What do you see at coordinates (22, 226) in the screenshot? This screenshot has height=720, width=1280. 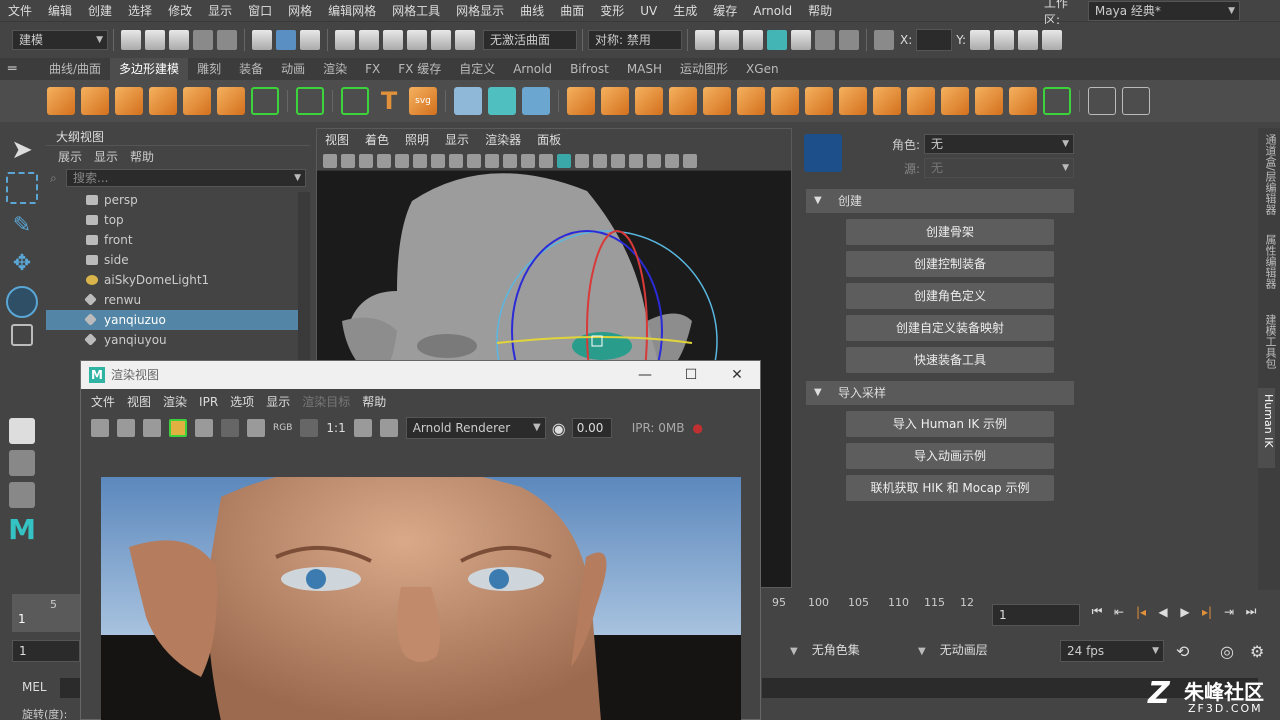 I see `paint-select-icon: ✎` at bounding box center [22, 226].